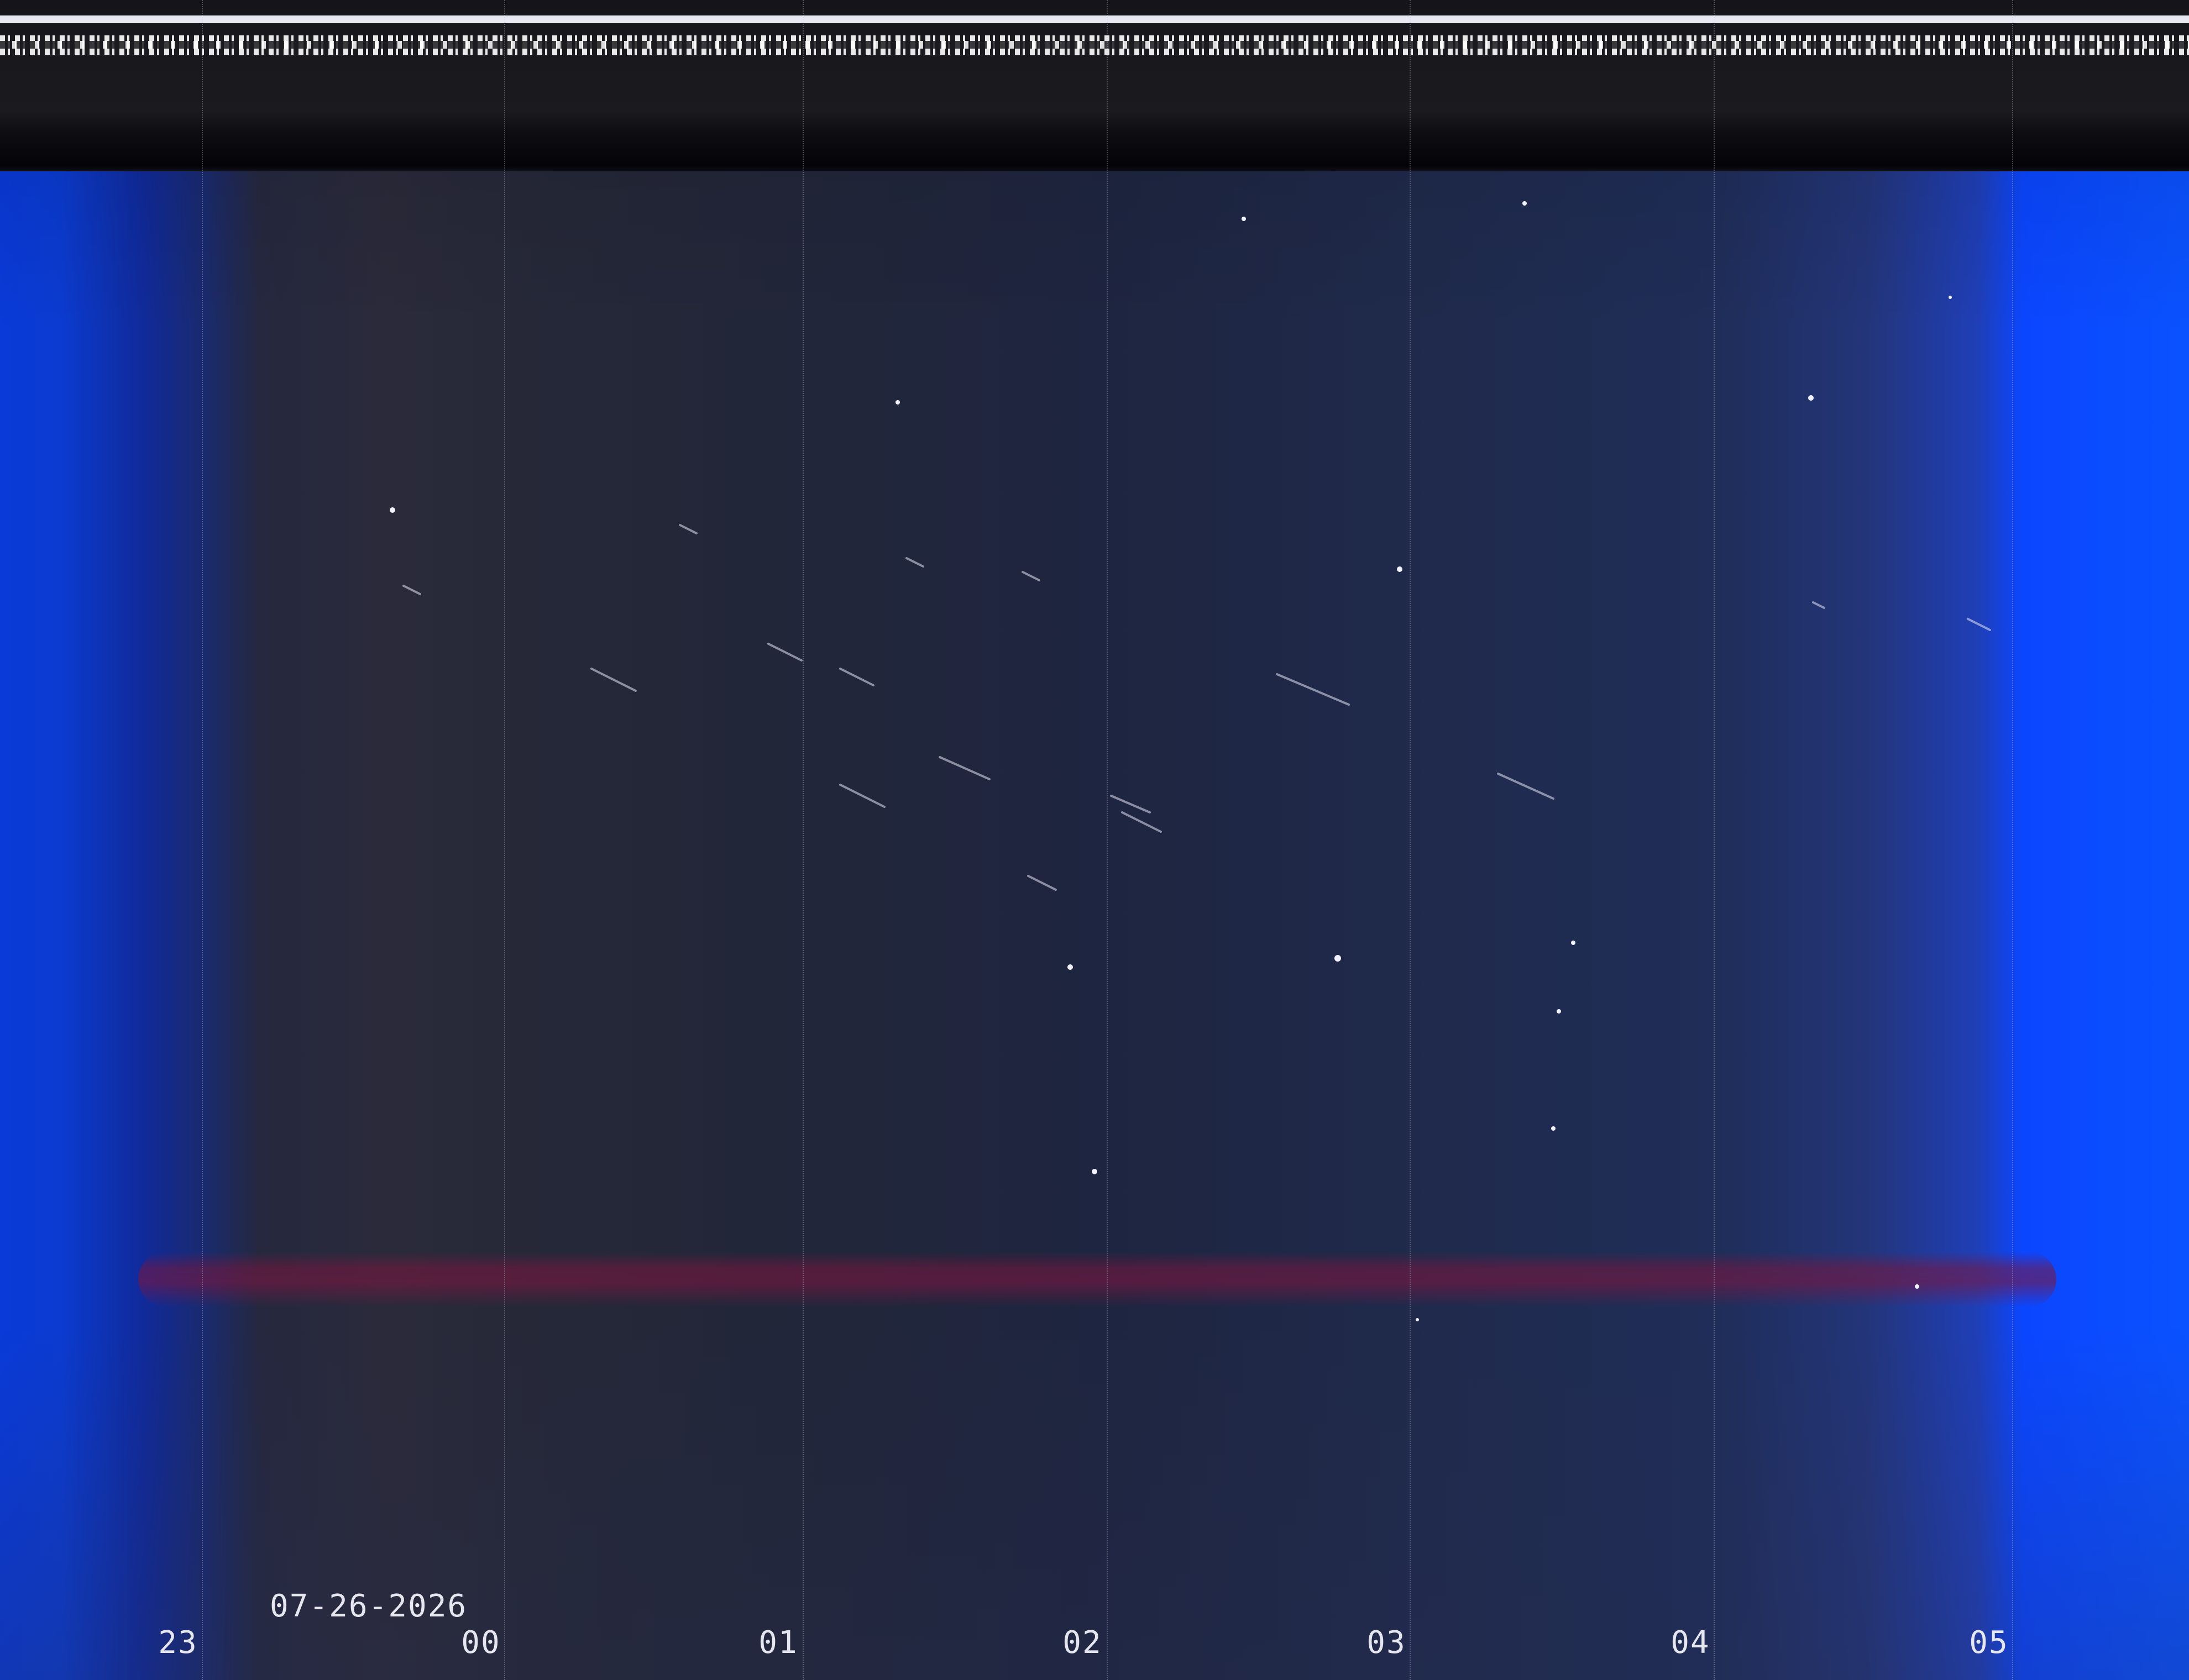  Describe the element at coordinates (778, 1643) in the screenshot. I see `hour-label-01: 01` at that location.